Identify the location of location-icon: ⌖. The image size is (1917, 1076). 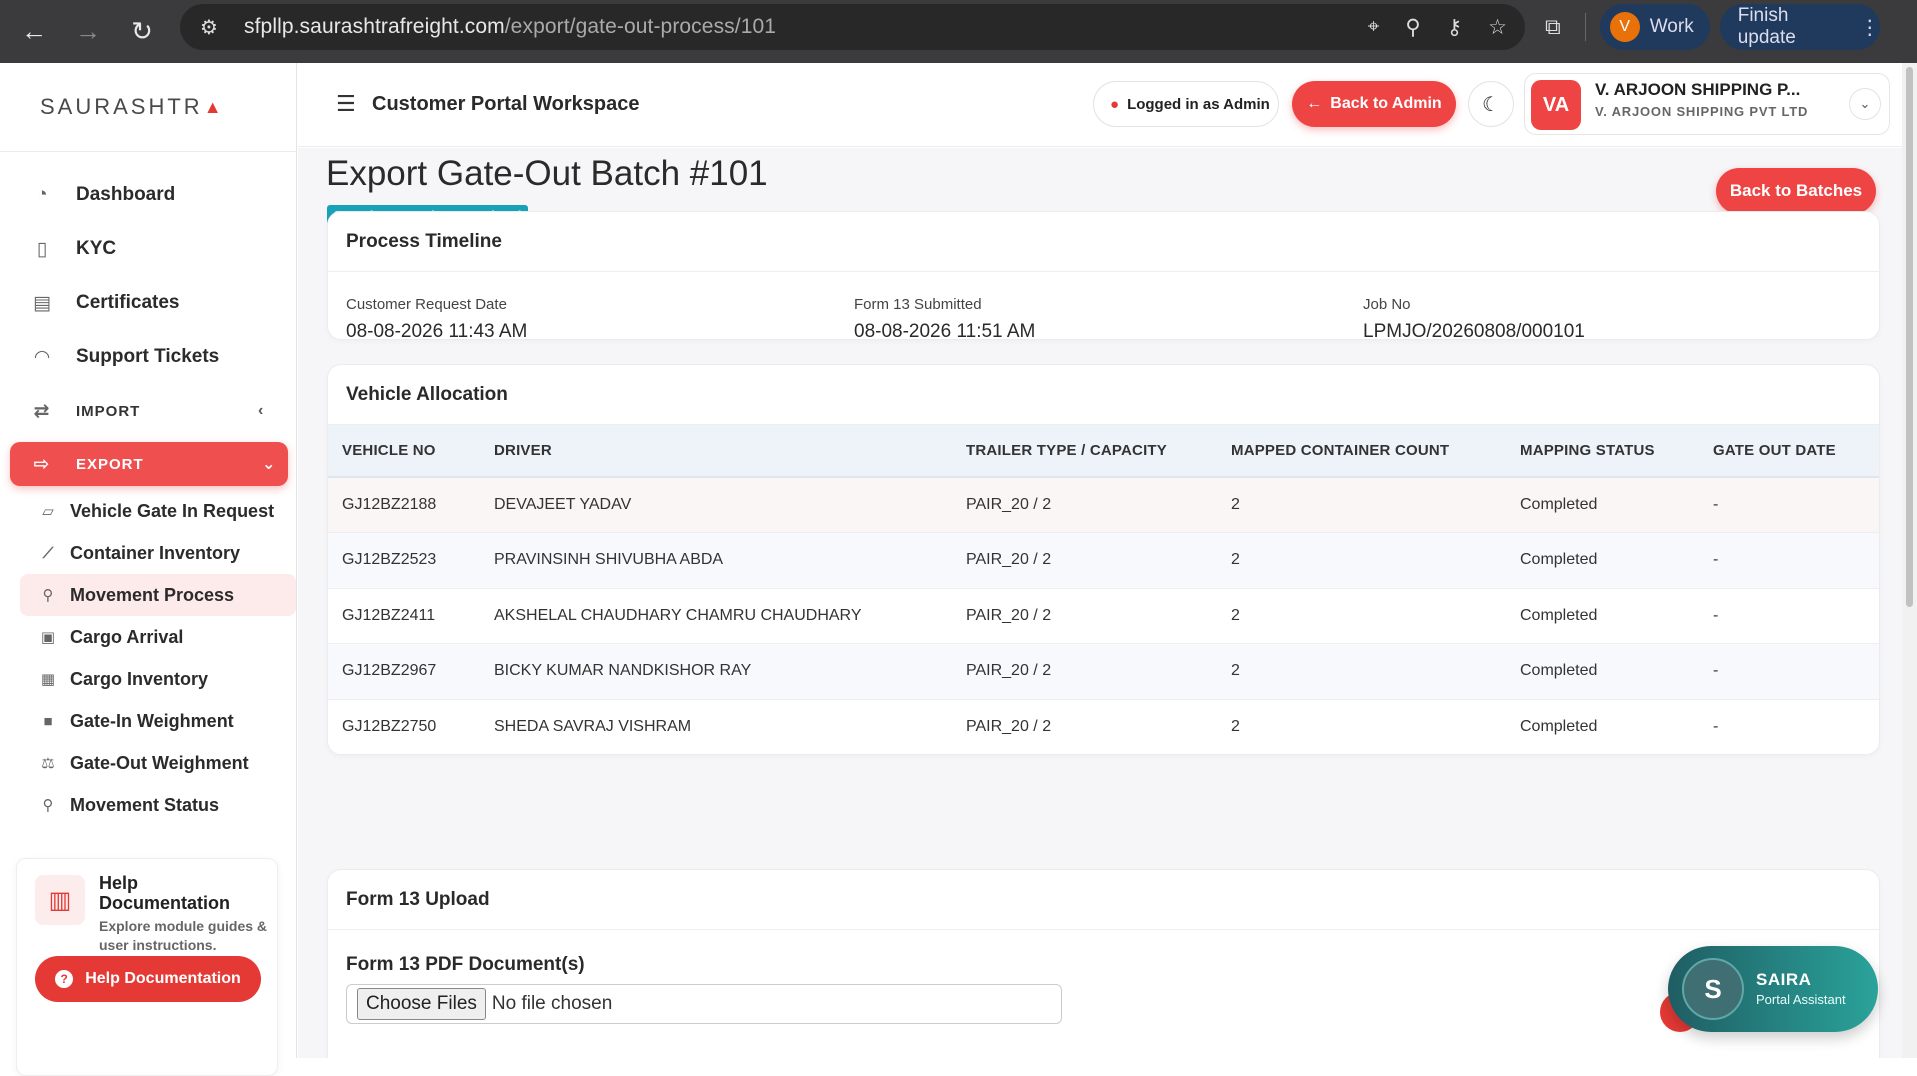
(1374, 27).